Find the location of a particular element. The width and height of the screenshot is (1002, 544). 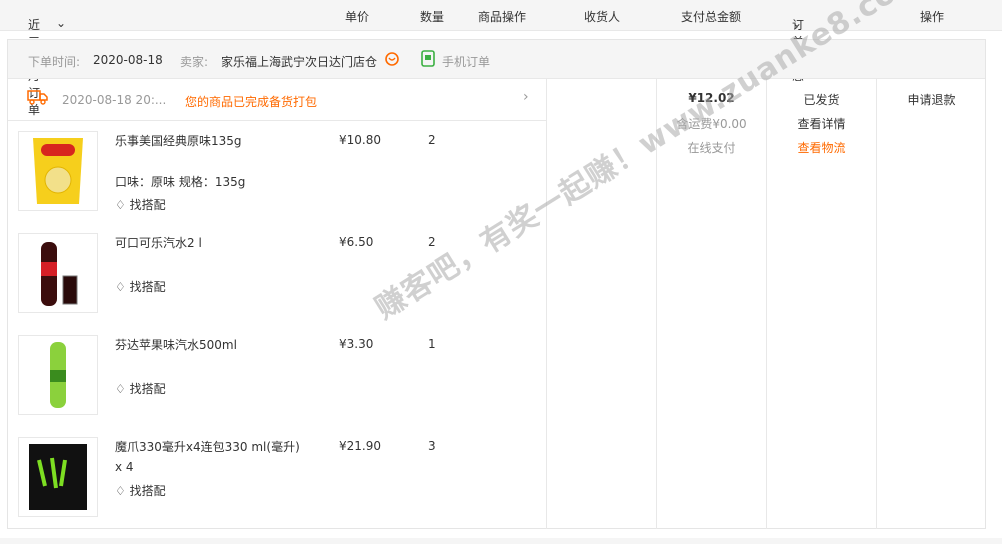

chat-seller-icon is located at coordinates (392, 60).